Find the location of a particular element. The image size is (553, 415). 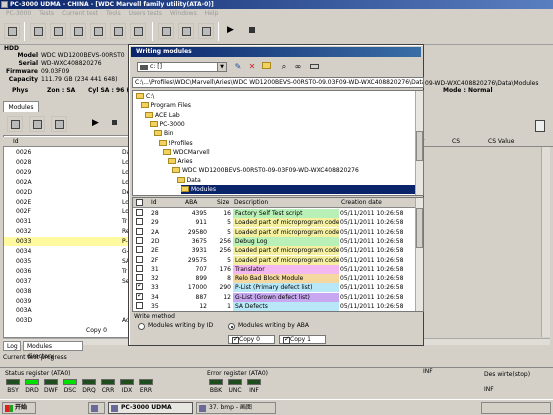

table-row: 002A Lo is located at coordinates (67, 182).